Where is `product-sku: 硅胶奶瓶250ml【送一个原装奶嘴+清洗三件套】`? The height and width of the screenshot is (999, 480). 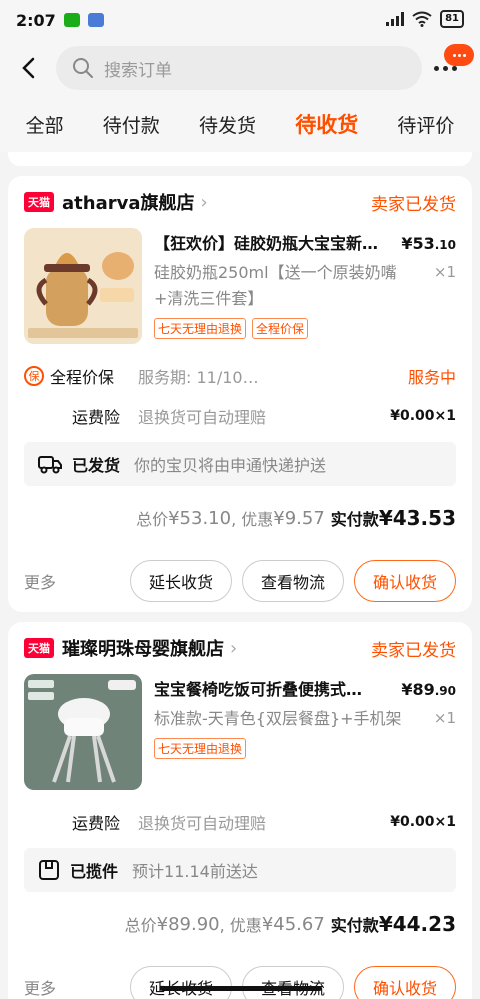
product-sku: 硅胶奶瓶250ml【送一个原装奶嘴+清洗三件套】 is located at coordinates (275, 285).